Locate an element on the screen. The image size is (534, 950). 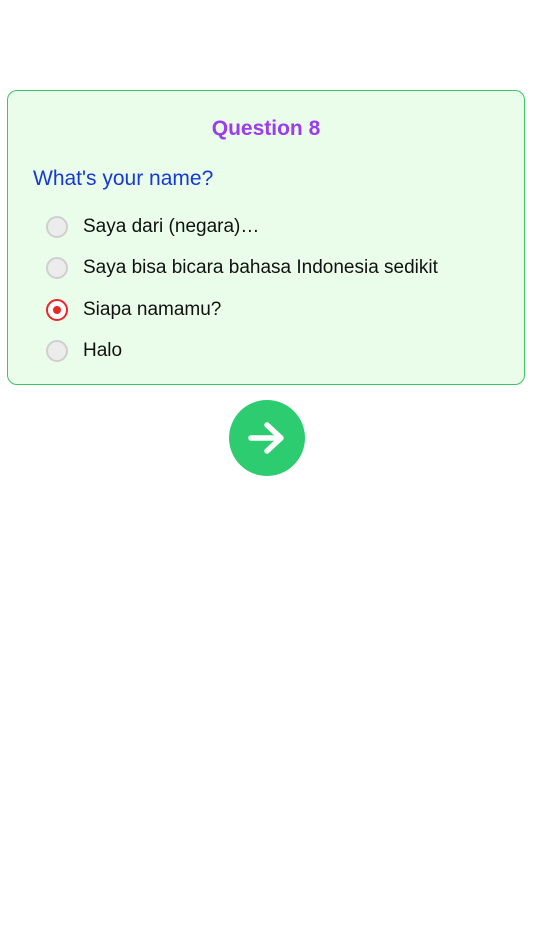
answer-option-3: Siapa namamu? is located at coordinates (133, 310).